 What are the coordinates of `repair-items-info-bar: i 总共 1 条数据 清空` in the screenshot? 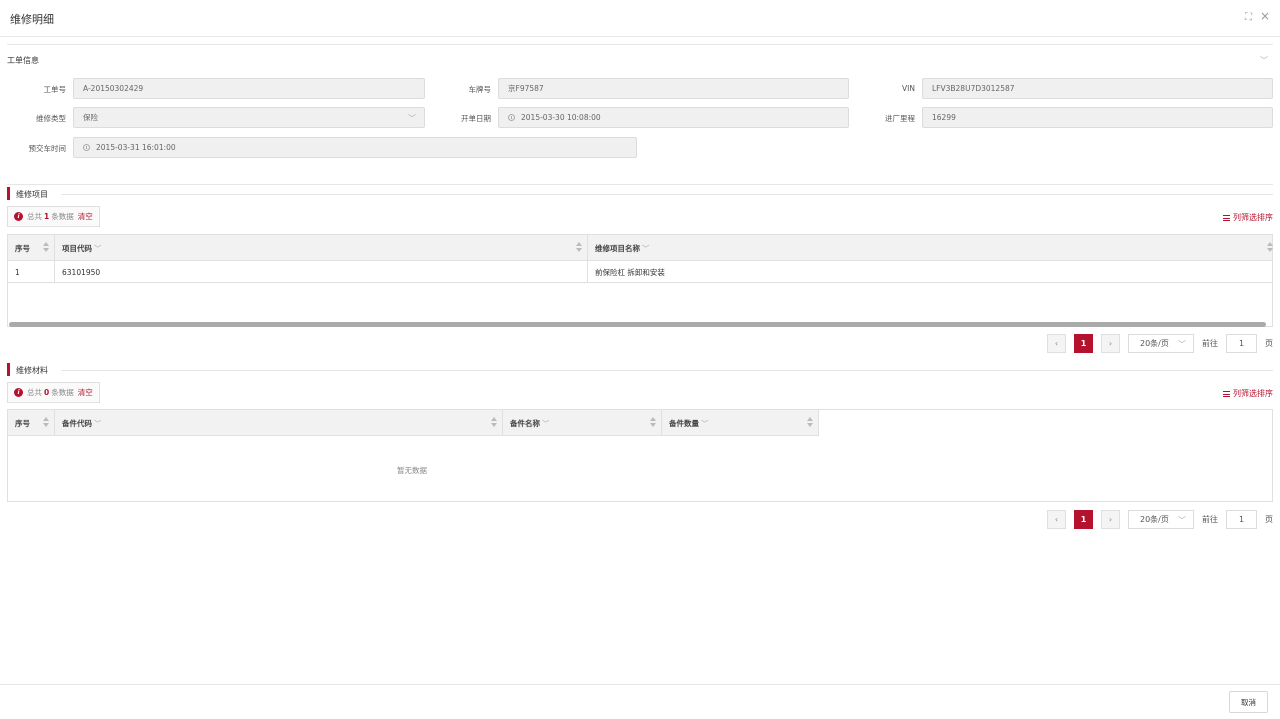 It's located at (53, 216).